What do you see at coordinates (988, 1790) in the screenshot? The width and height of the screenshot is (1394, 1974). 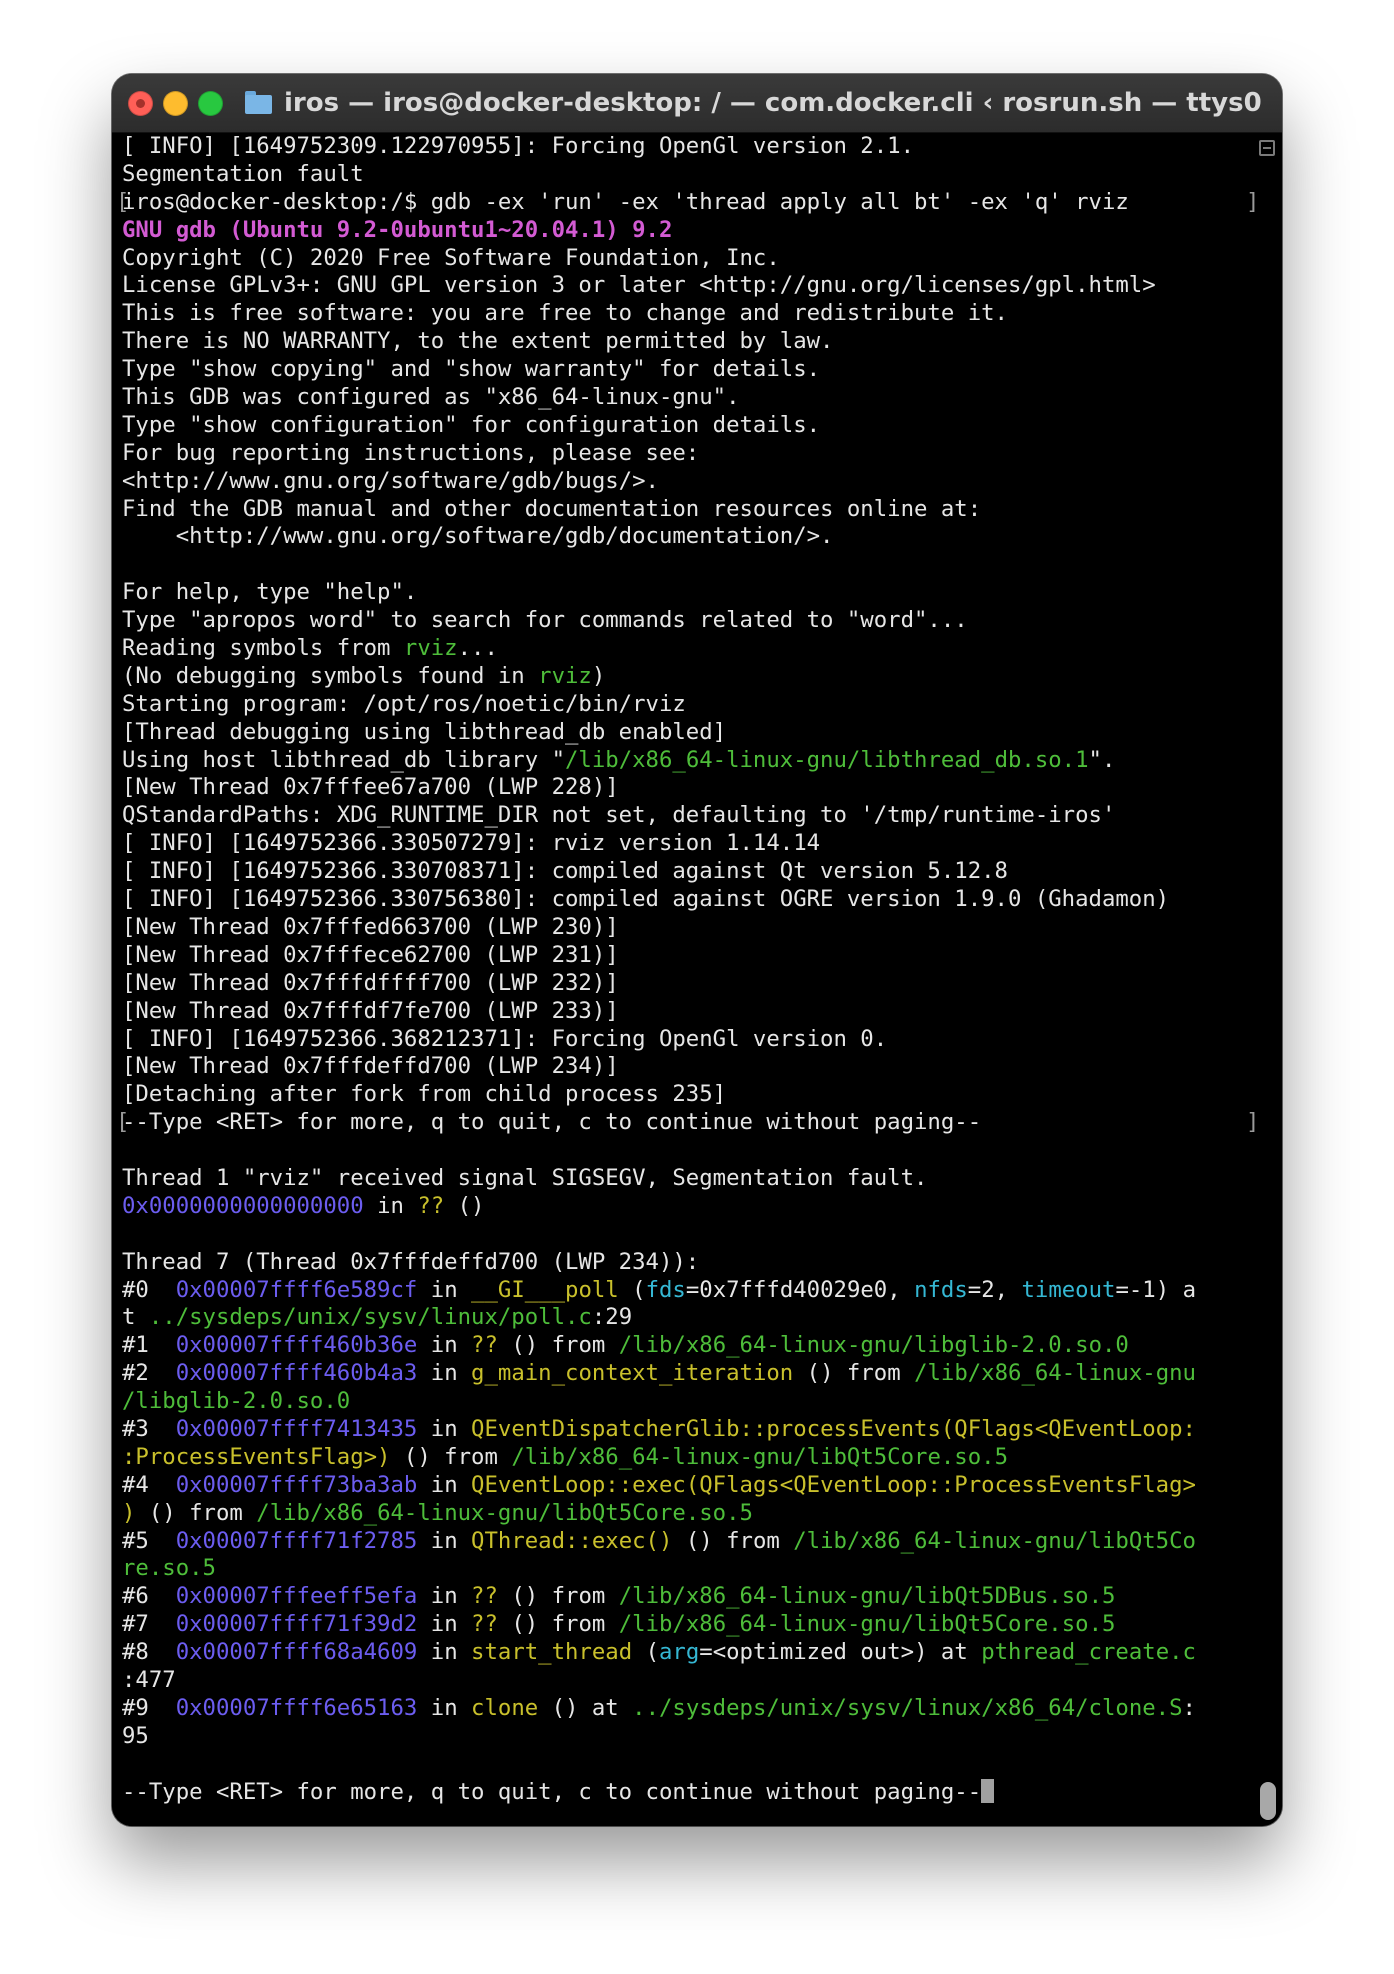 I see `text-cursor` at bounding box center [988, 1790].